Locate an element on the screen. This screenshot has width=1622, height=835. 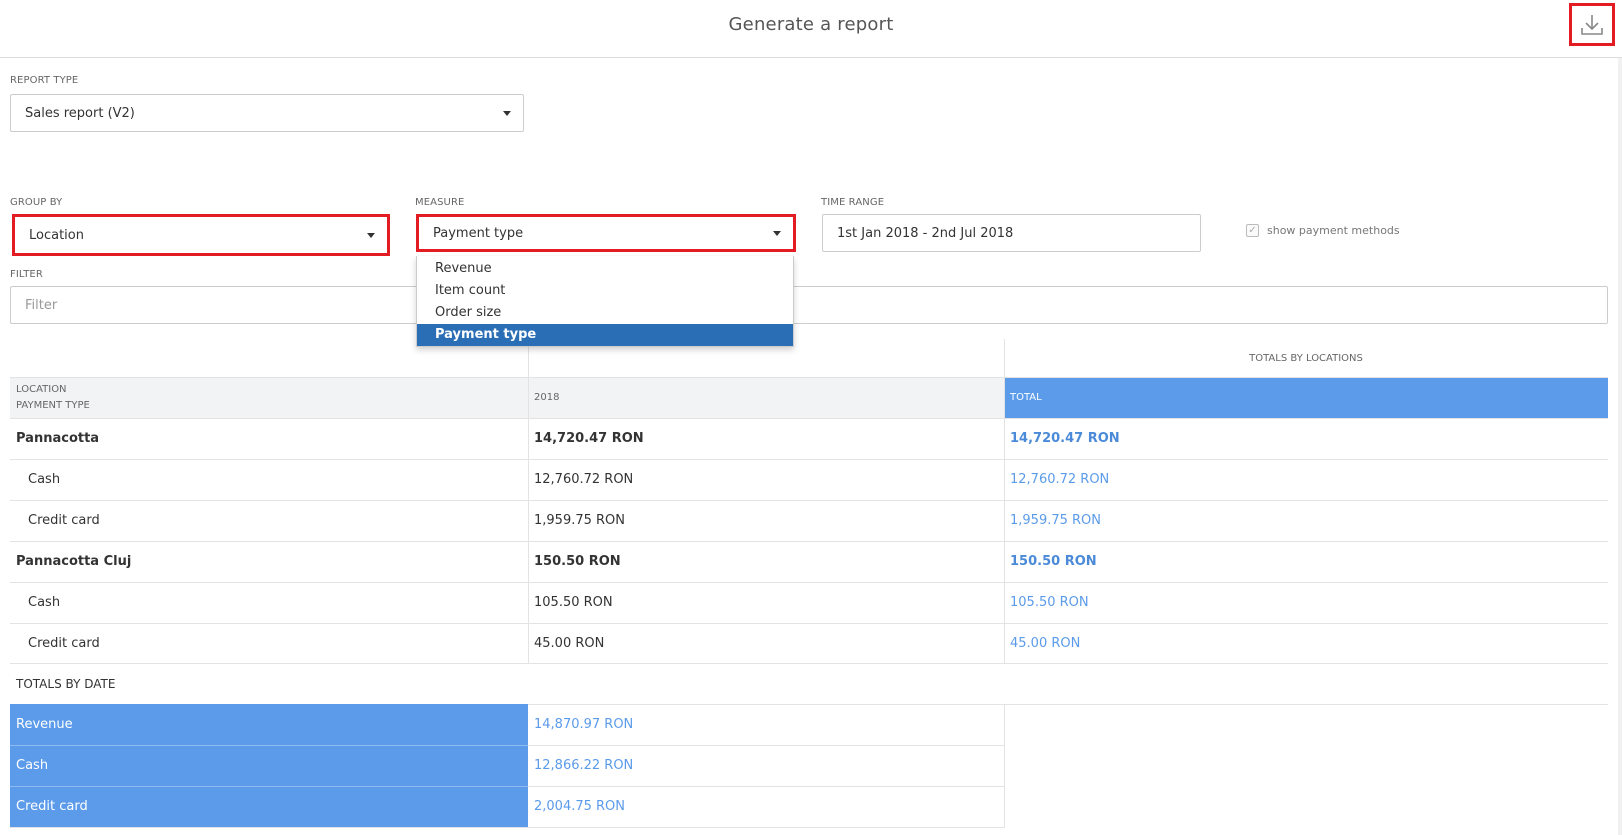
totals-by-date-label: TOTALS BY DATE is located at coordinates (66, 683).